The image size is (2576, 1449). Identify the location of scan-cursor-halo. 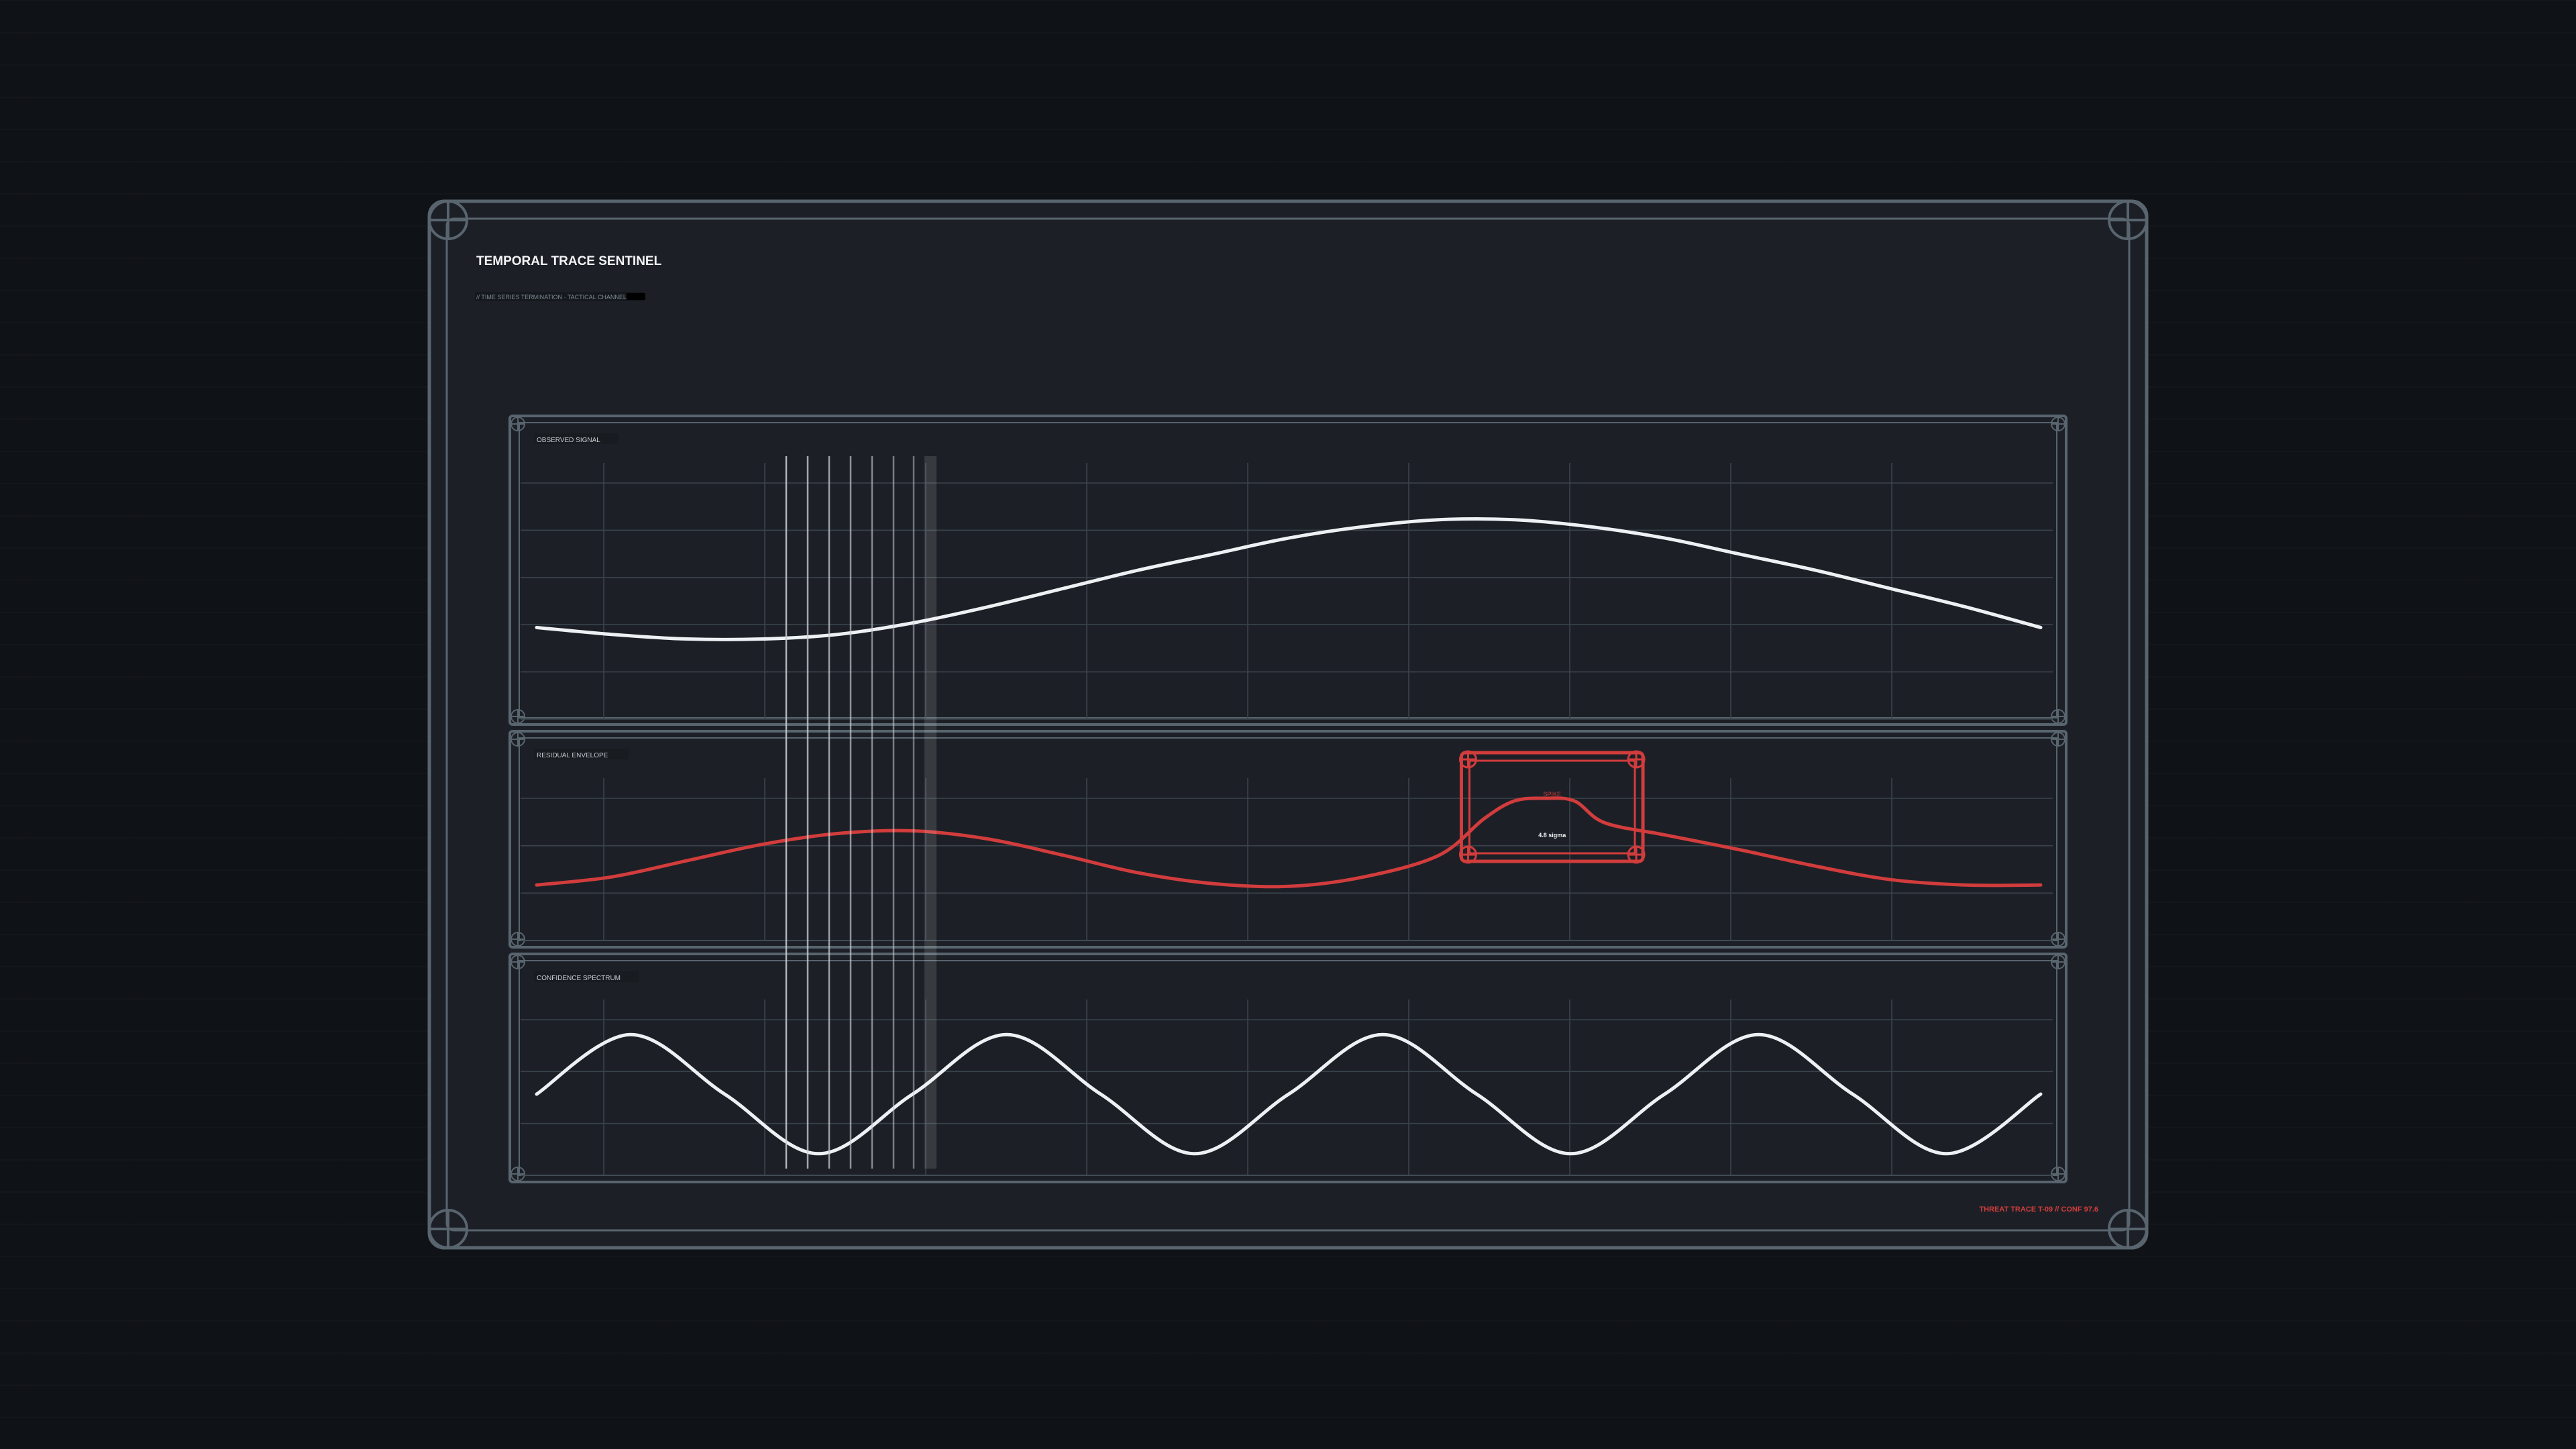
(930, 812).